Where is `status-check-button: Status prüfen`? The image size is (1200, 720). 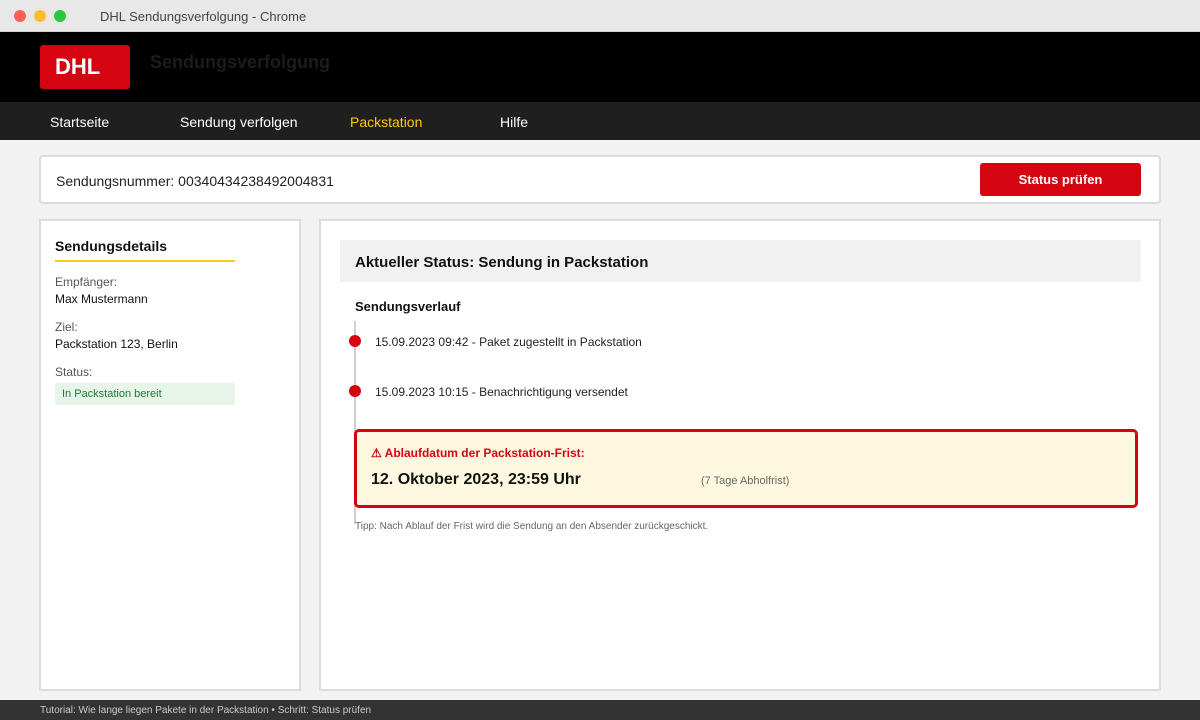 status-check-button: Status prüfen is located at coordinates (1060, 179).